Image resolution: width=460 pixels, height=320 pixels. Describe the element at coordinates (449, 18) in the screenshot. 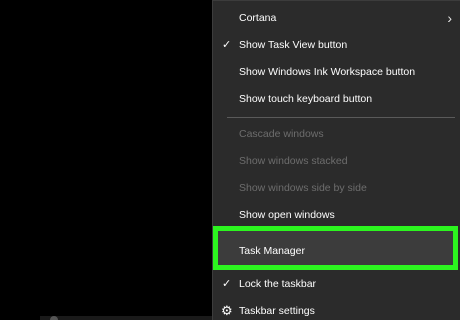

I see `chevron-right-icon: ›` at that location.